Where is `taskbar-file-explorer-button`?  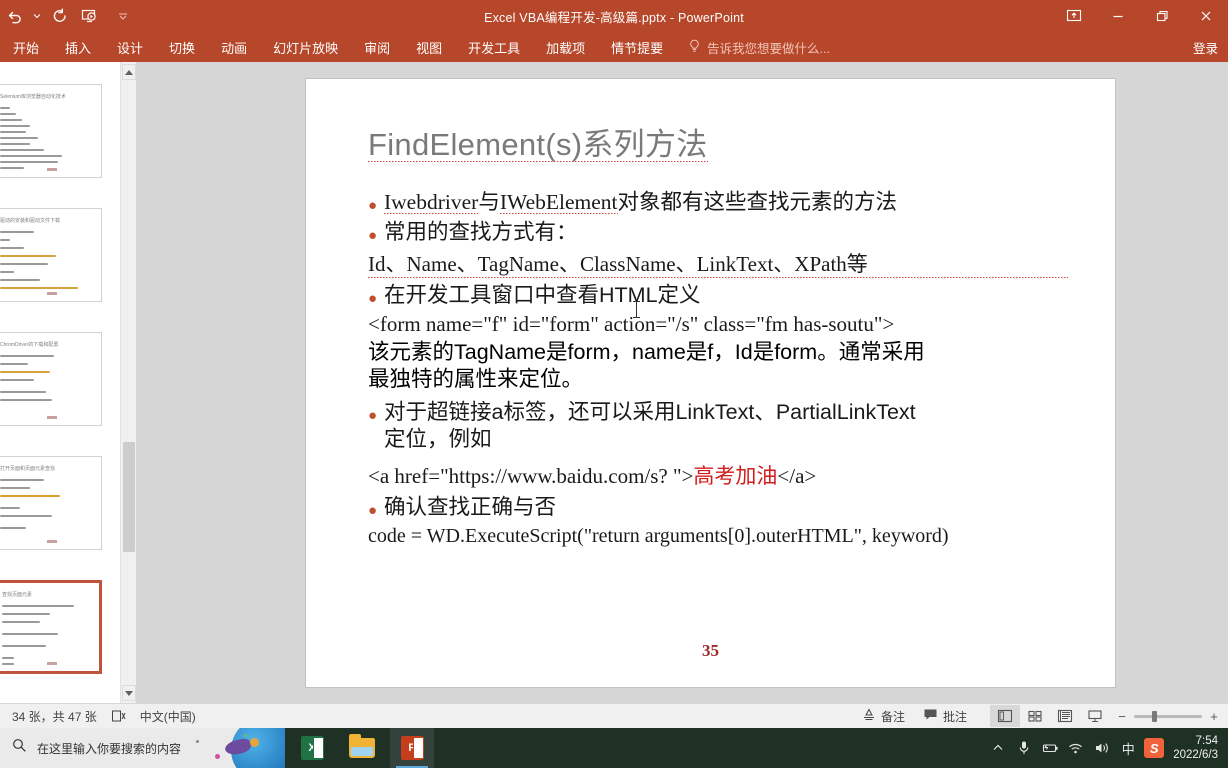 taskbar-file-explorer-button is located at coordinates (362, 748).